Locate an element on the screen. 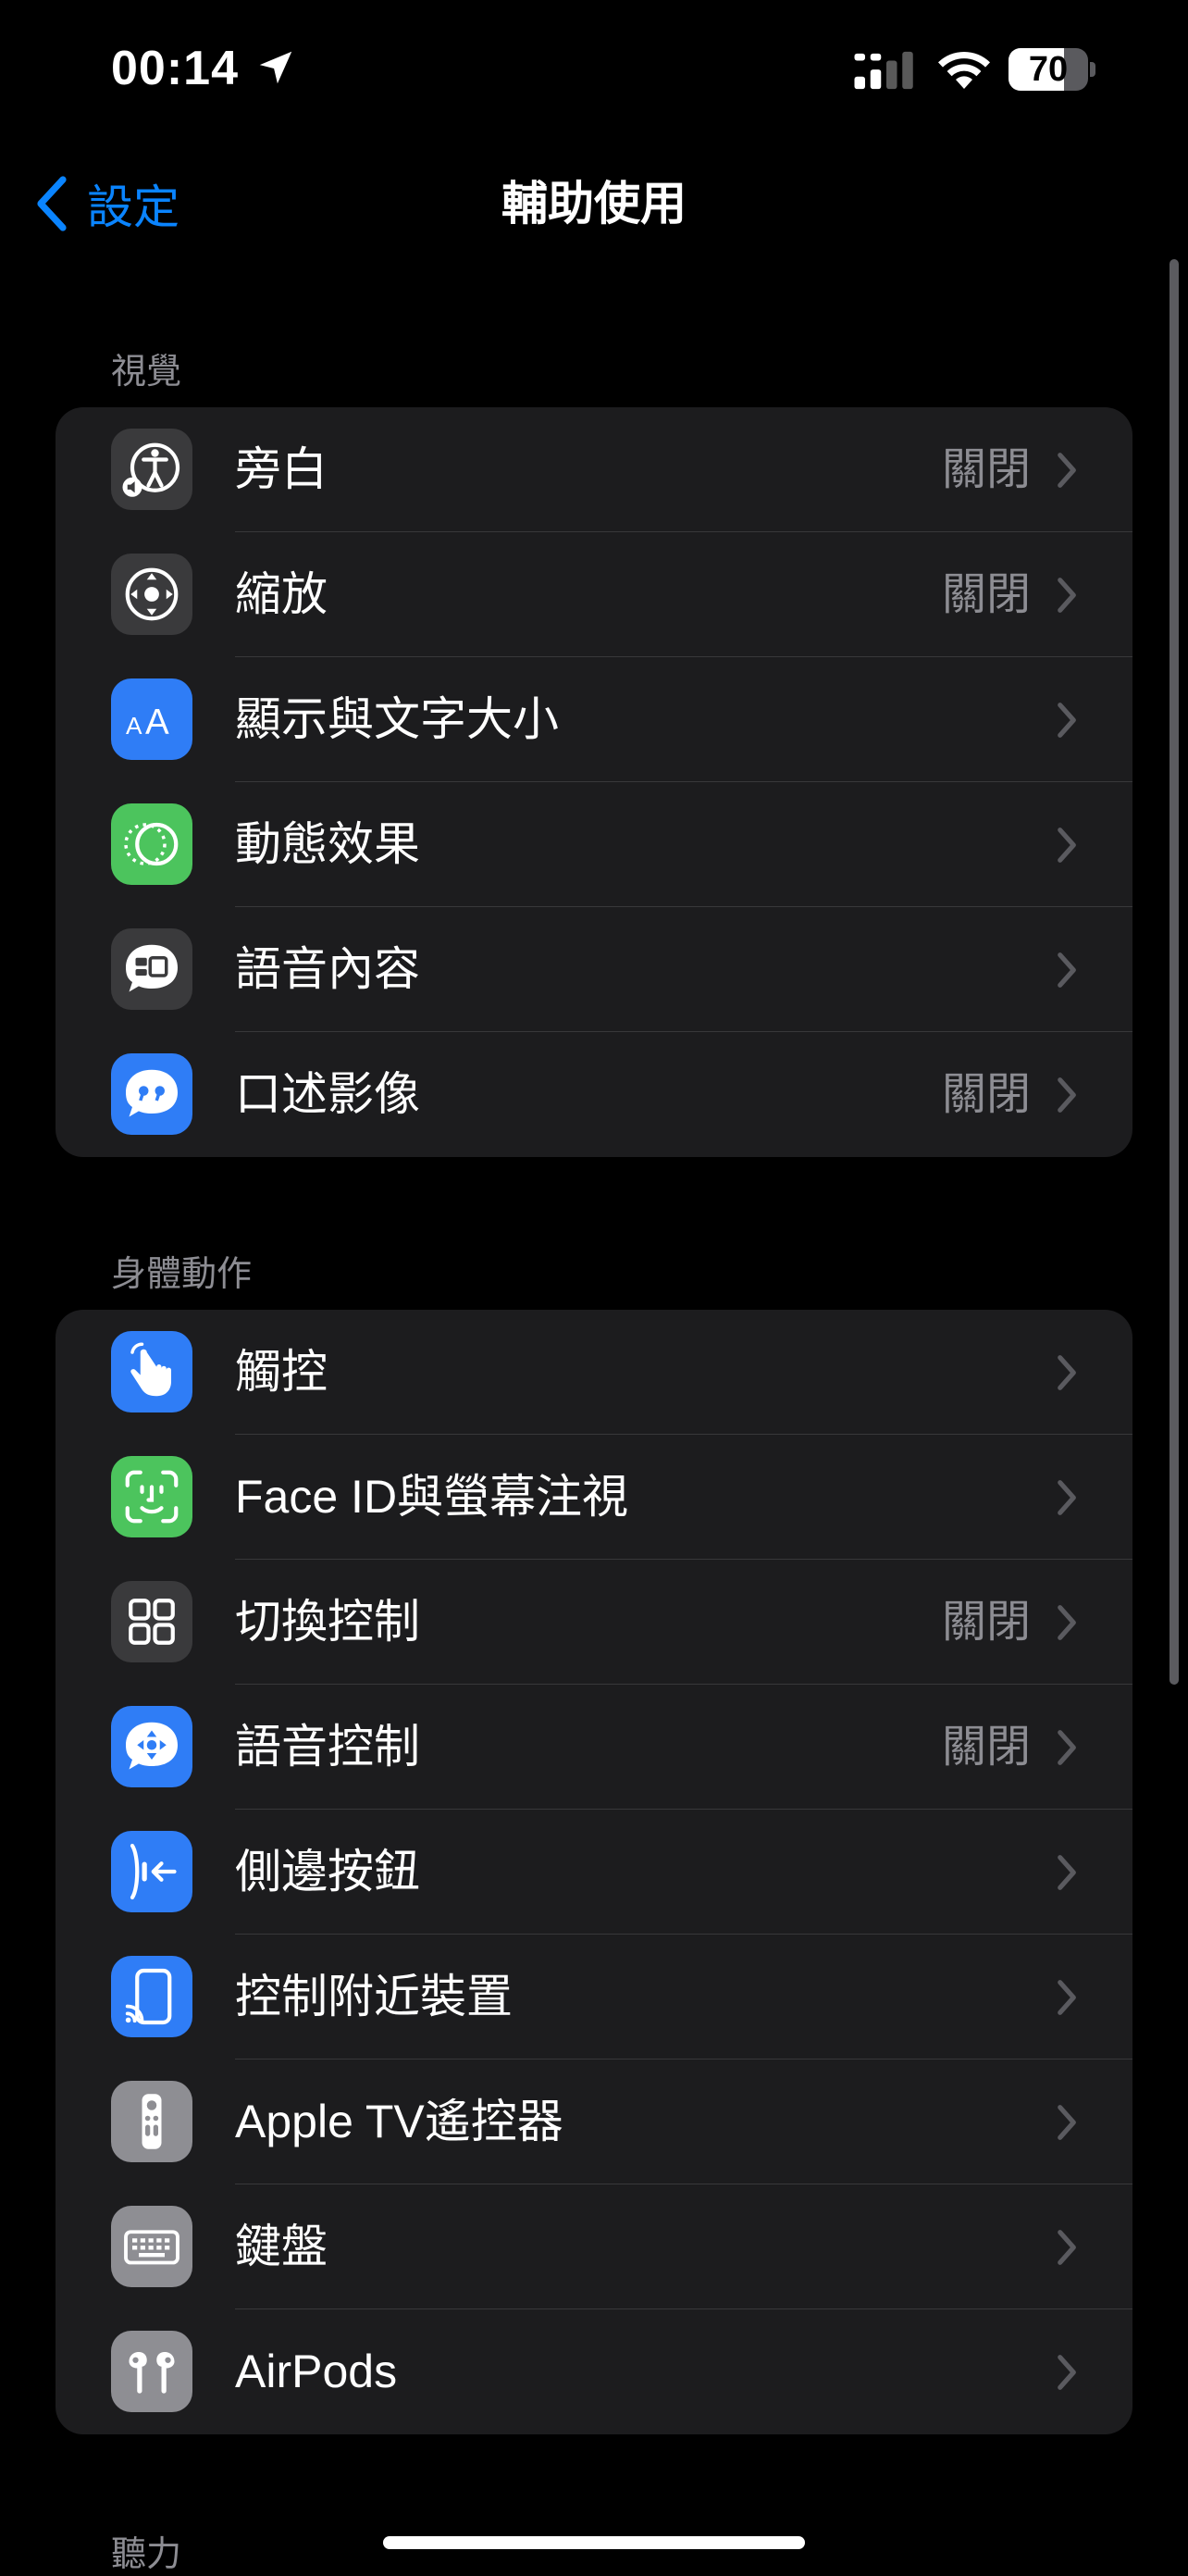 This screenshot has height=2576, width=1188. row-label: 控制附近裝置 is located at coordinates (374, 1997).